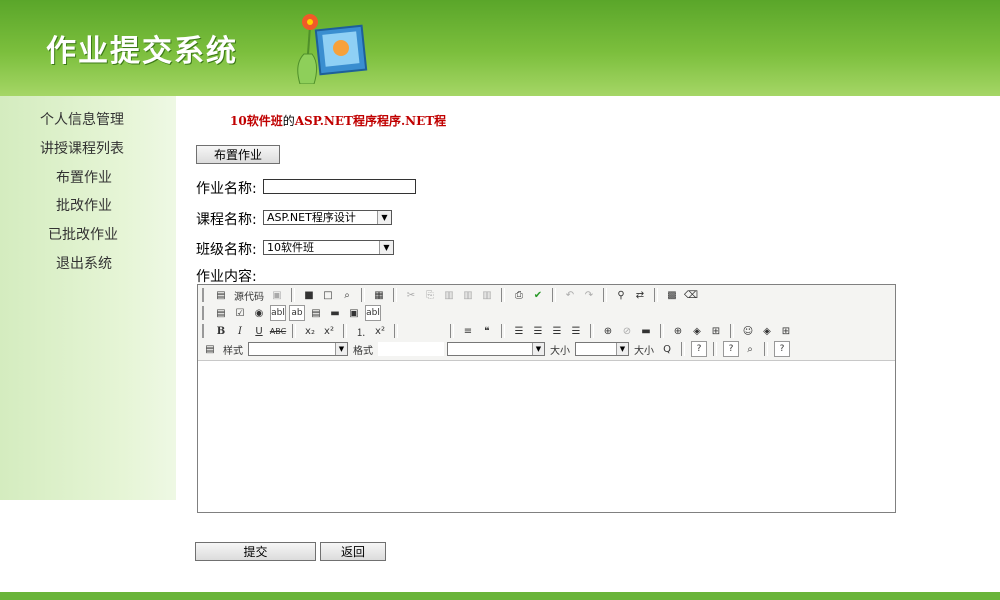 The height and width of the screenshot is (600, 1000). I want to click on select-all-icon: ▩, so click(672, 295).